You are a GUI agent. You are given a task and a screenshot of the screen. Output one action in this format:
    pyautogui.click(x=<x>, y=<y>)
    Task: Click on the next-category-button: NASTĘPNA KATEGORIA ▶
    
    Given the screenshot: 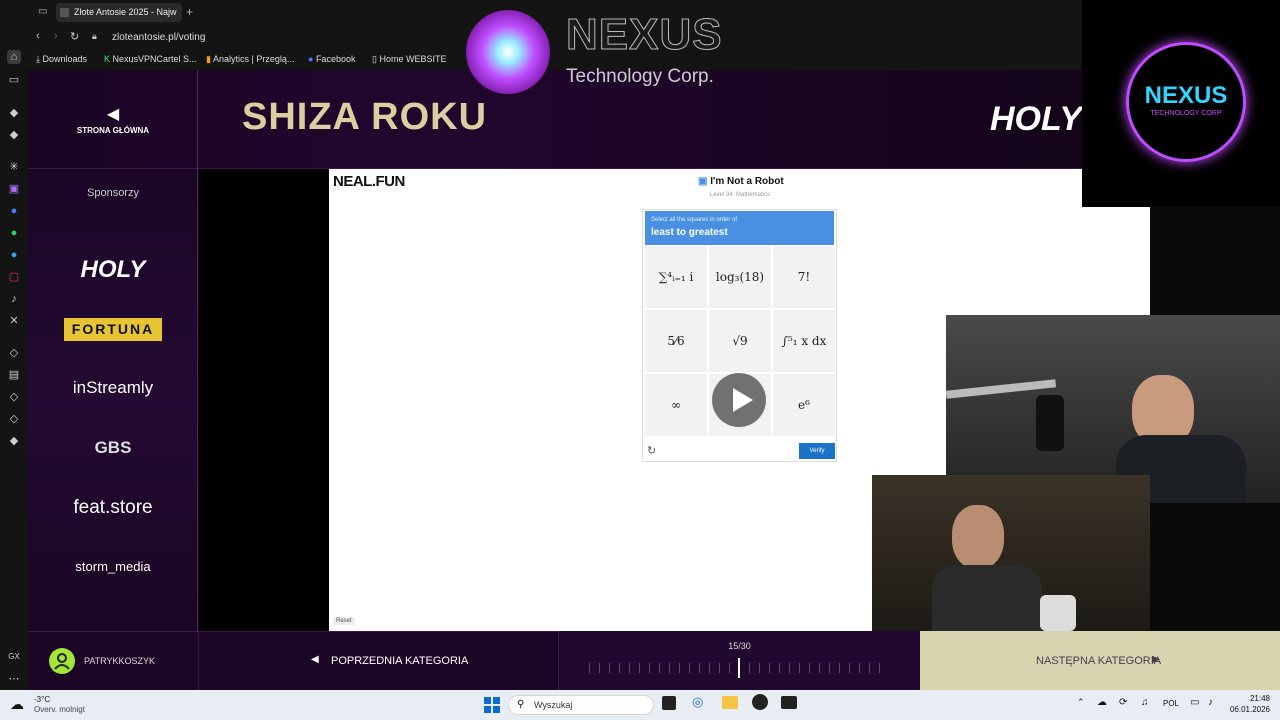 What is the action you would take?
    pyautogui.click(x=1100, y=660)
    